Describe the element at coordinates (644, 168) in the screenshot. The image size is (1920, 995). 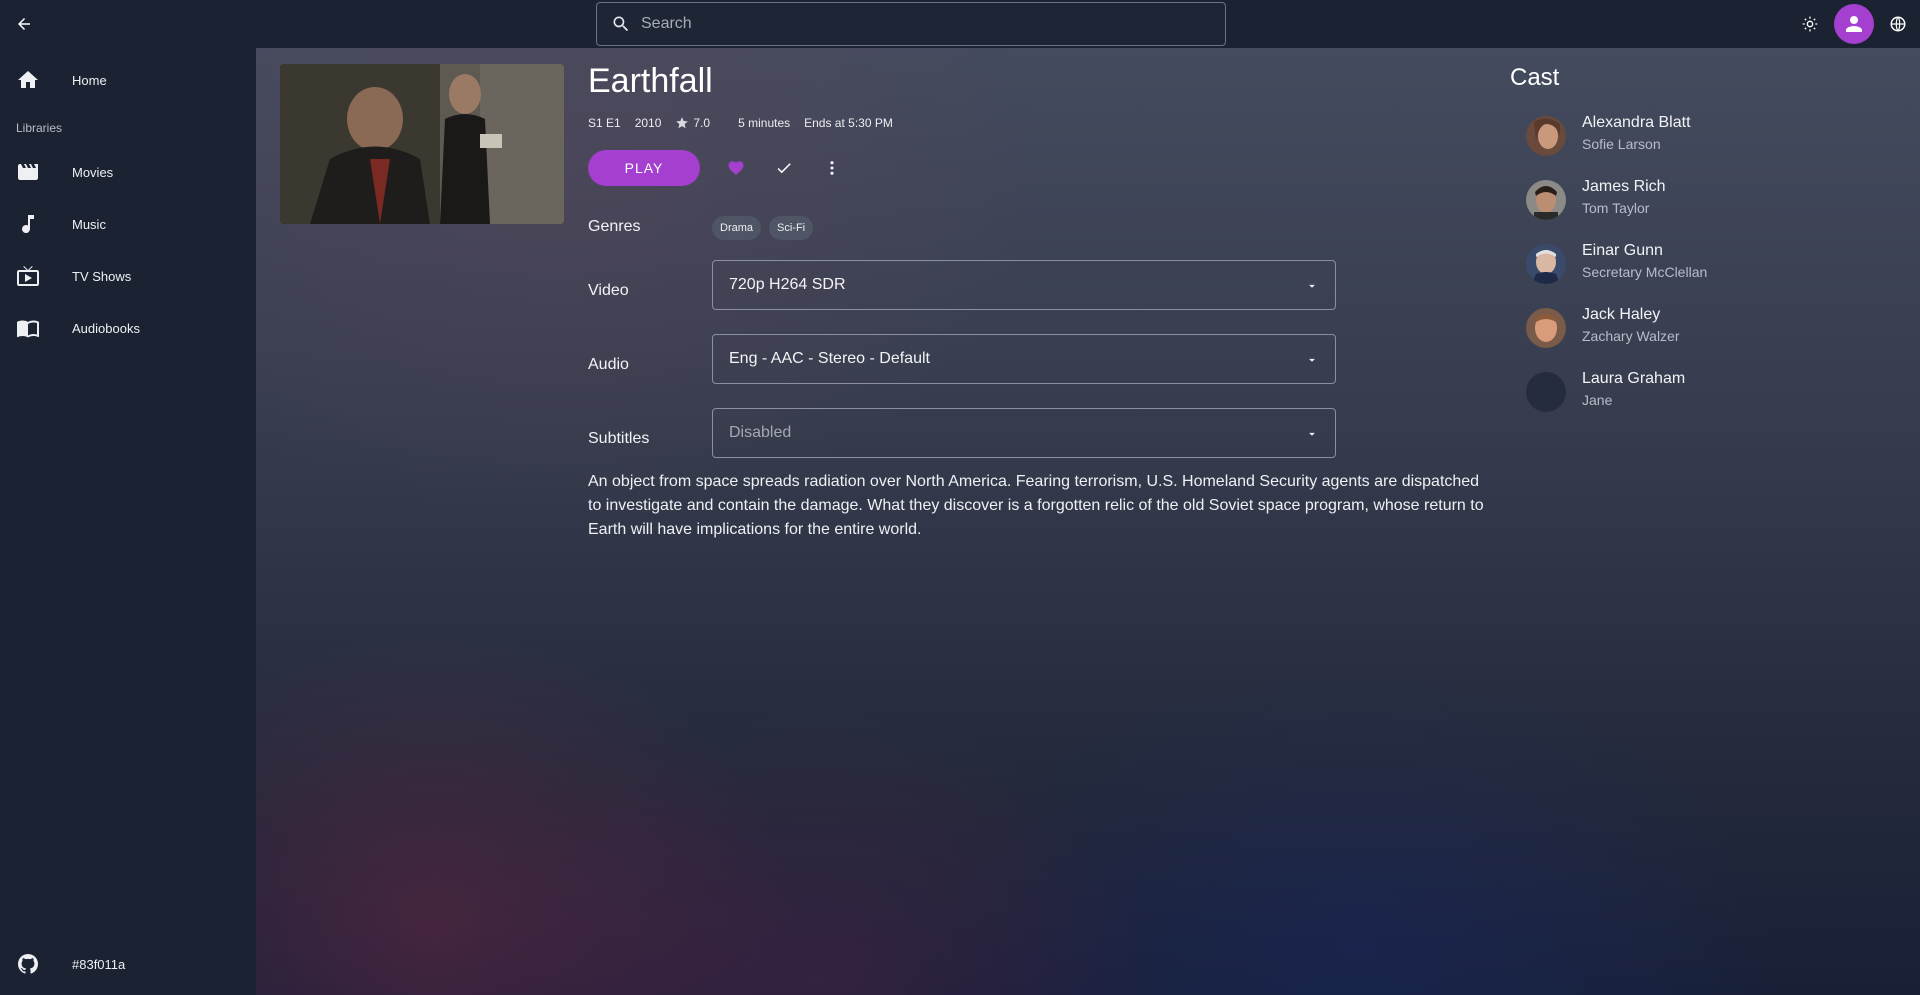
I see `play-button: PLAY` at that location.